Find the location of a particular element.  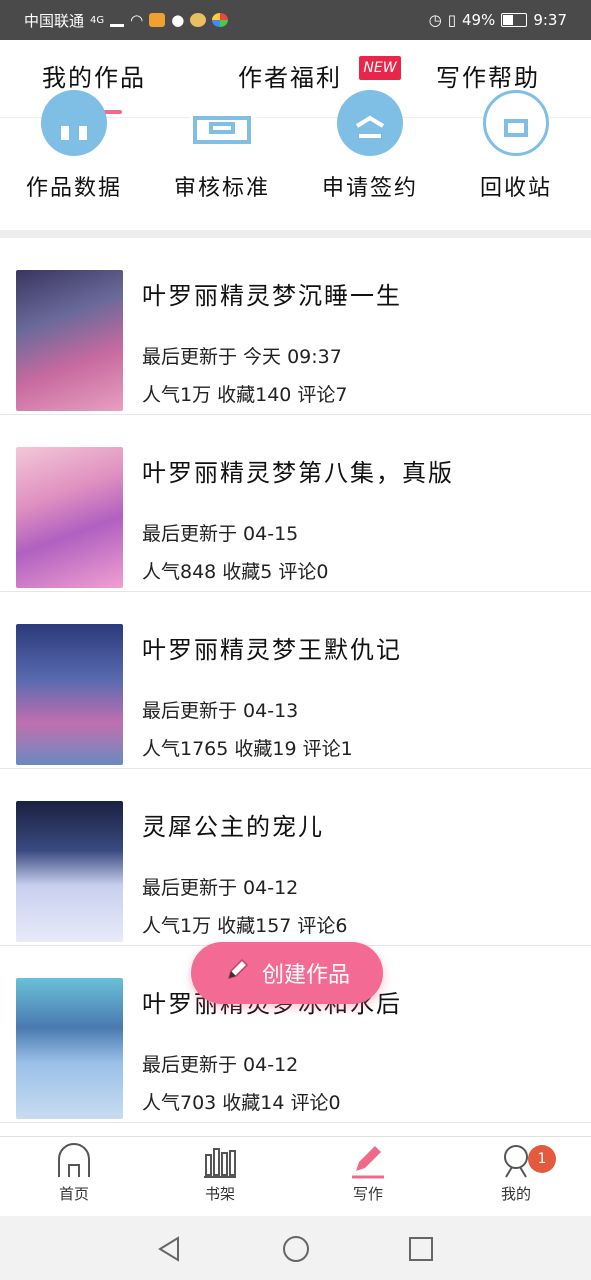

trash-icon is located at coordinates (516, 123).